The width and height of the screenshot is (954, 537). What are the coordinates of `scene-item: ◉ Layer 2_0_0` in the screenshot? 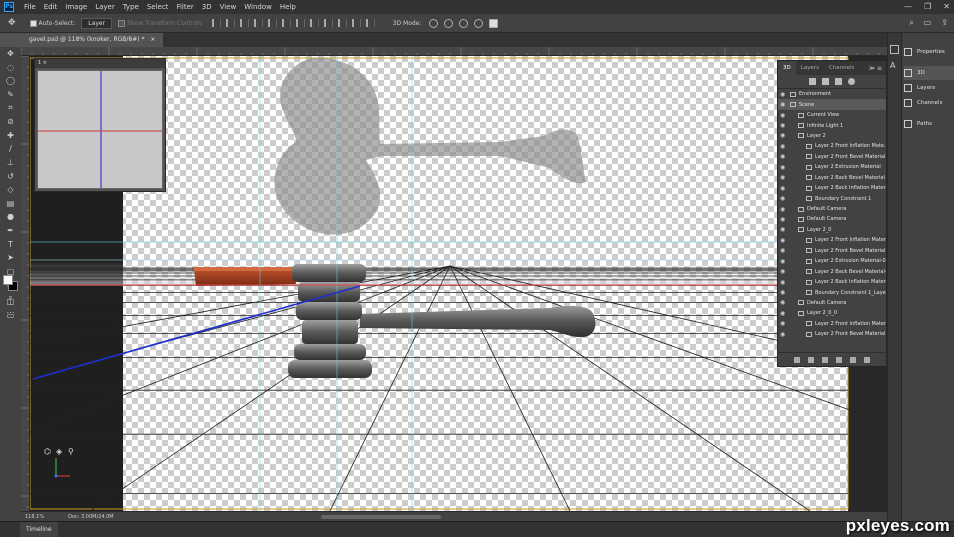 It's located at (832, 313).